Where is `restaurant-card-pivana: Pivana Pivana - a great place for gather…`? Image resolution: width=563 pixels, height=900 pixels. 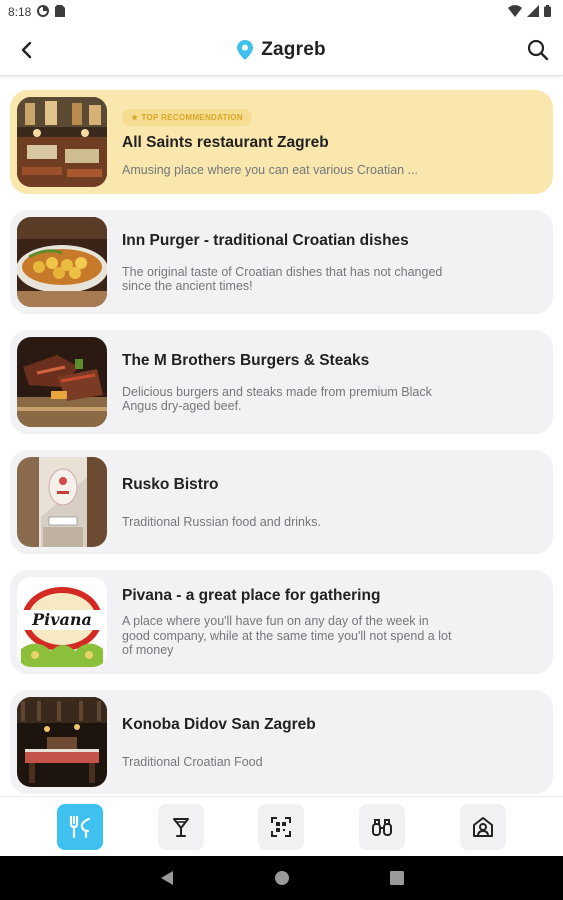 restaurant-card-pivana: Pivana Pivana - a great place for gather… is located at coordinates (281, 622).